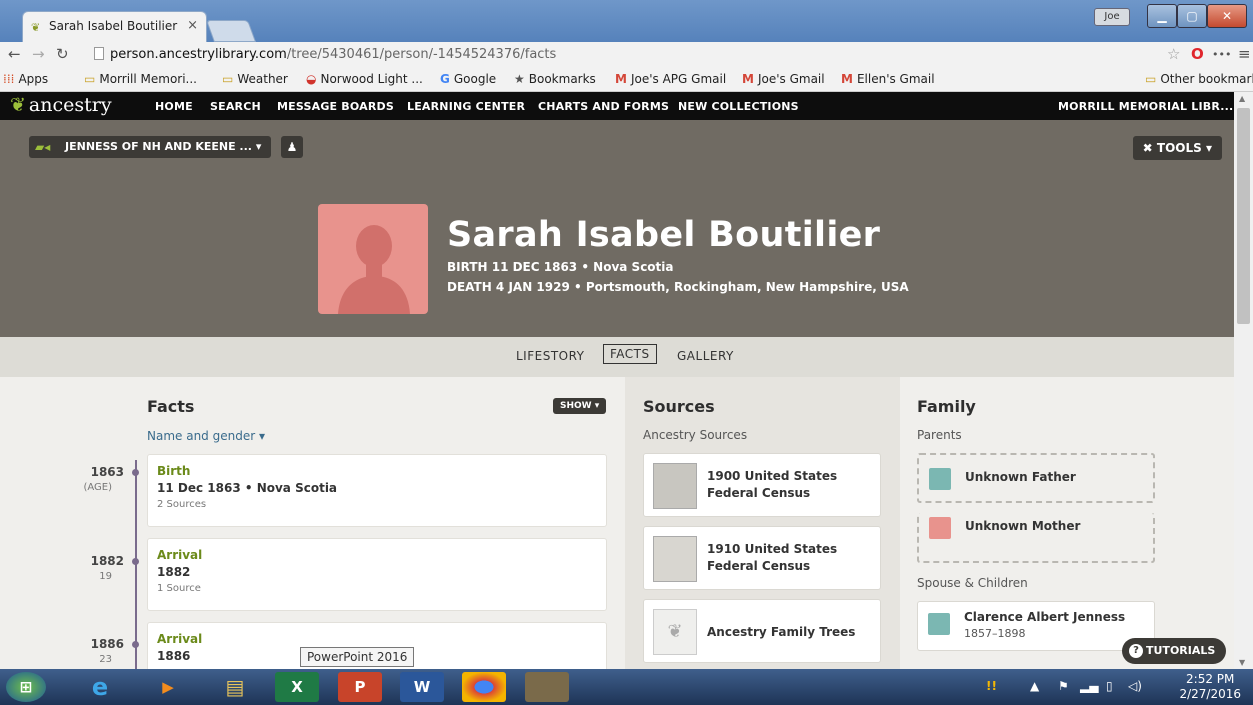  I want to click on extension-icon: •••, so click(1221, 54).